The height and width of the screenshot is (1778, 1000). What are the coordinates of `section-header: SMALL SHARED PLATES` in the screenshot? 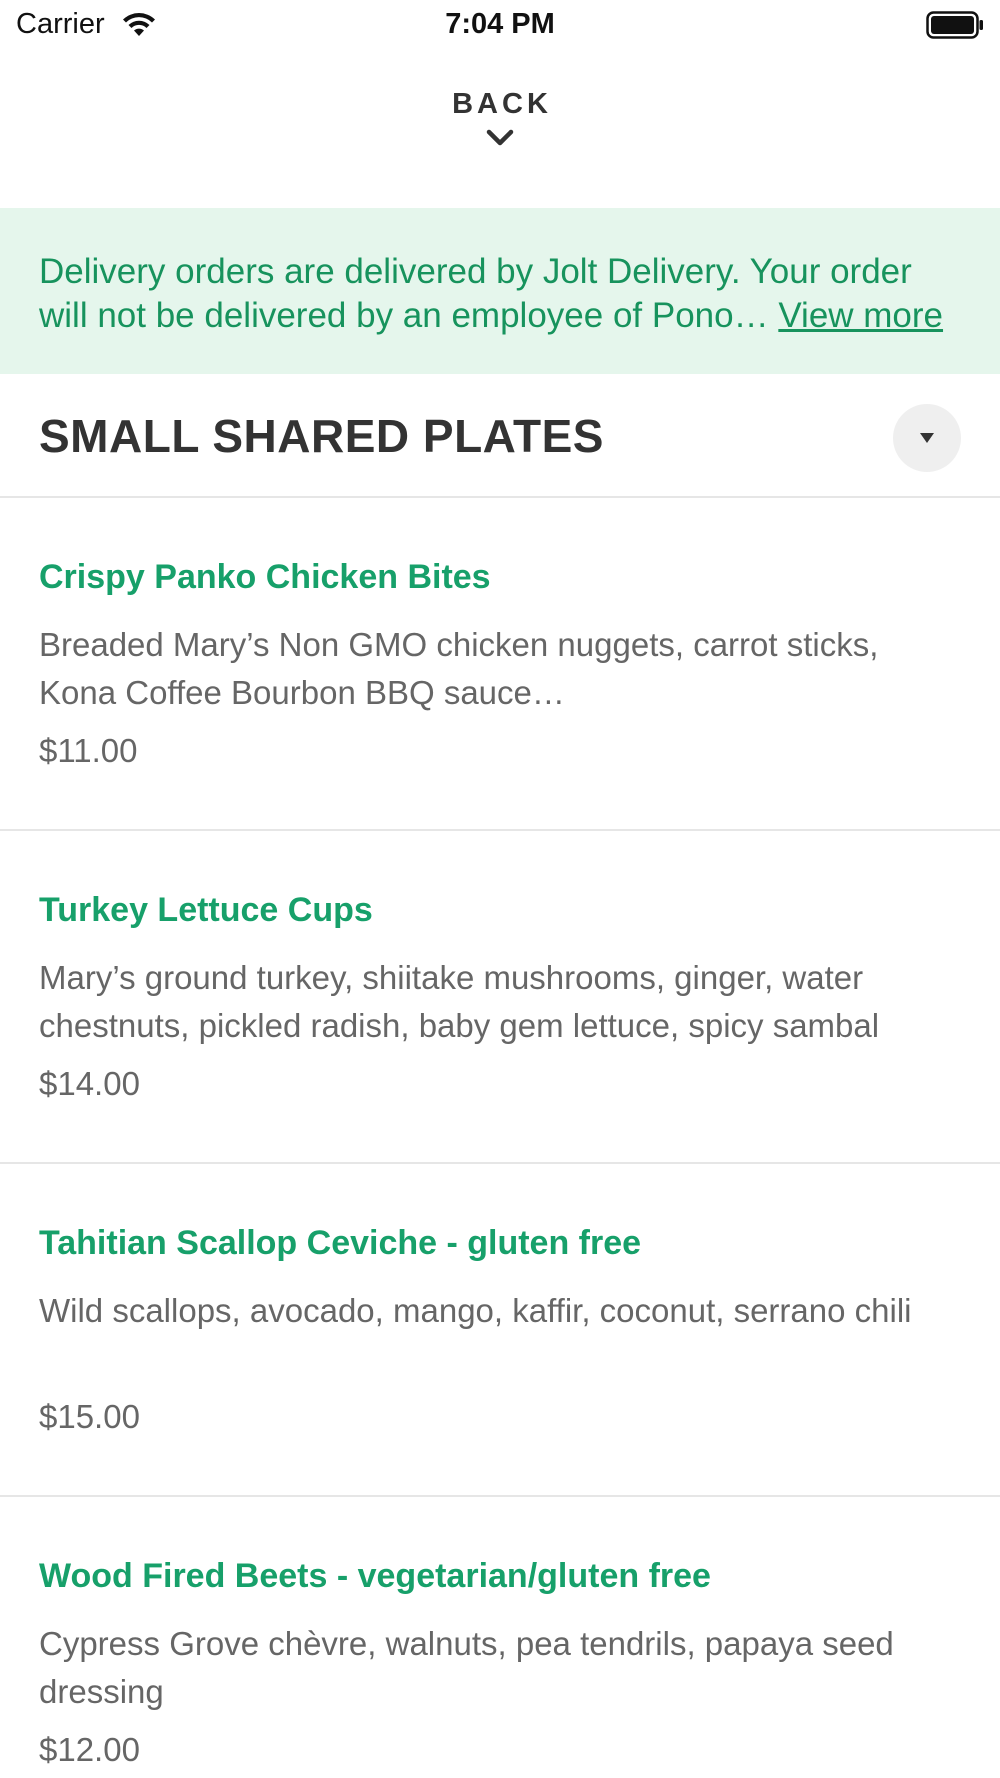 It's located at (500, 436).